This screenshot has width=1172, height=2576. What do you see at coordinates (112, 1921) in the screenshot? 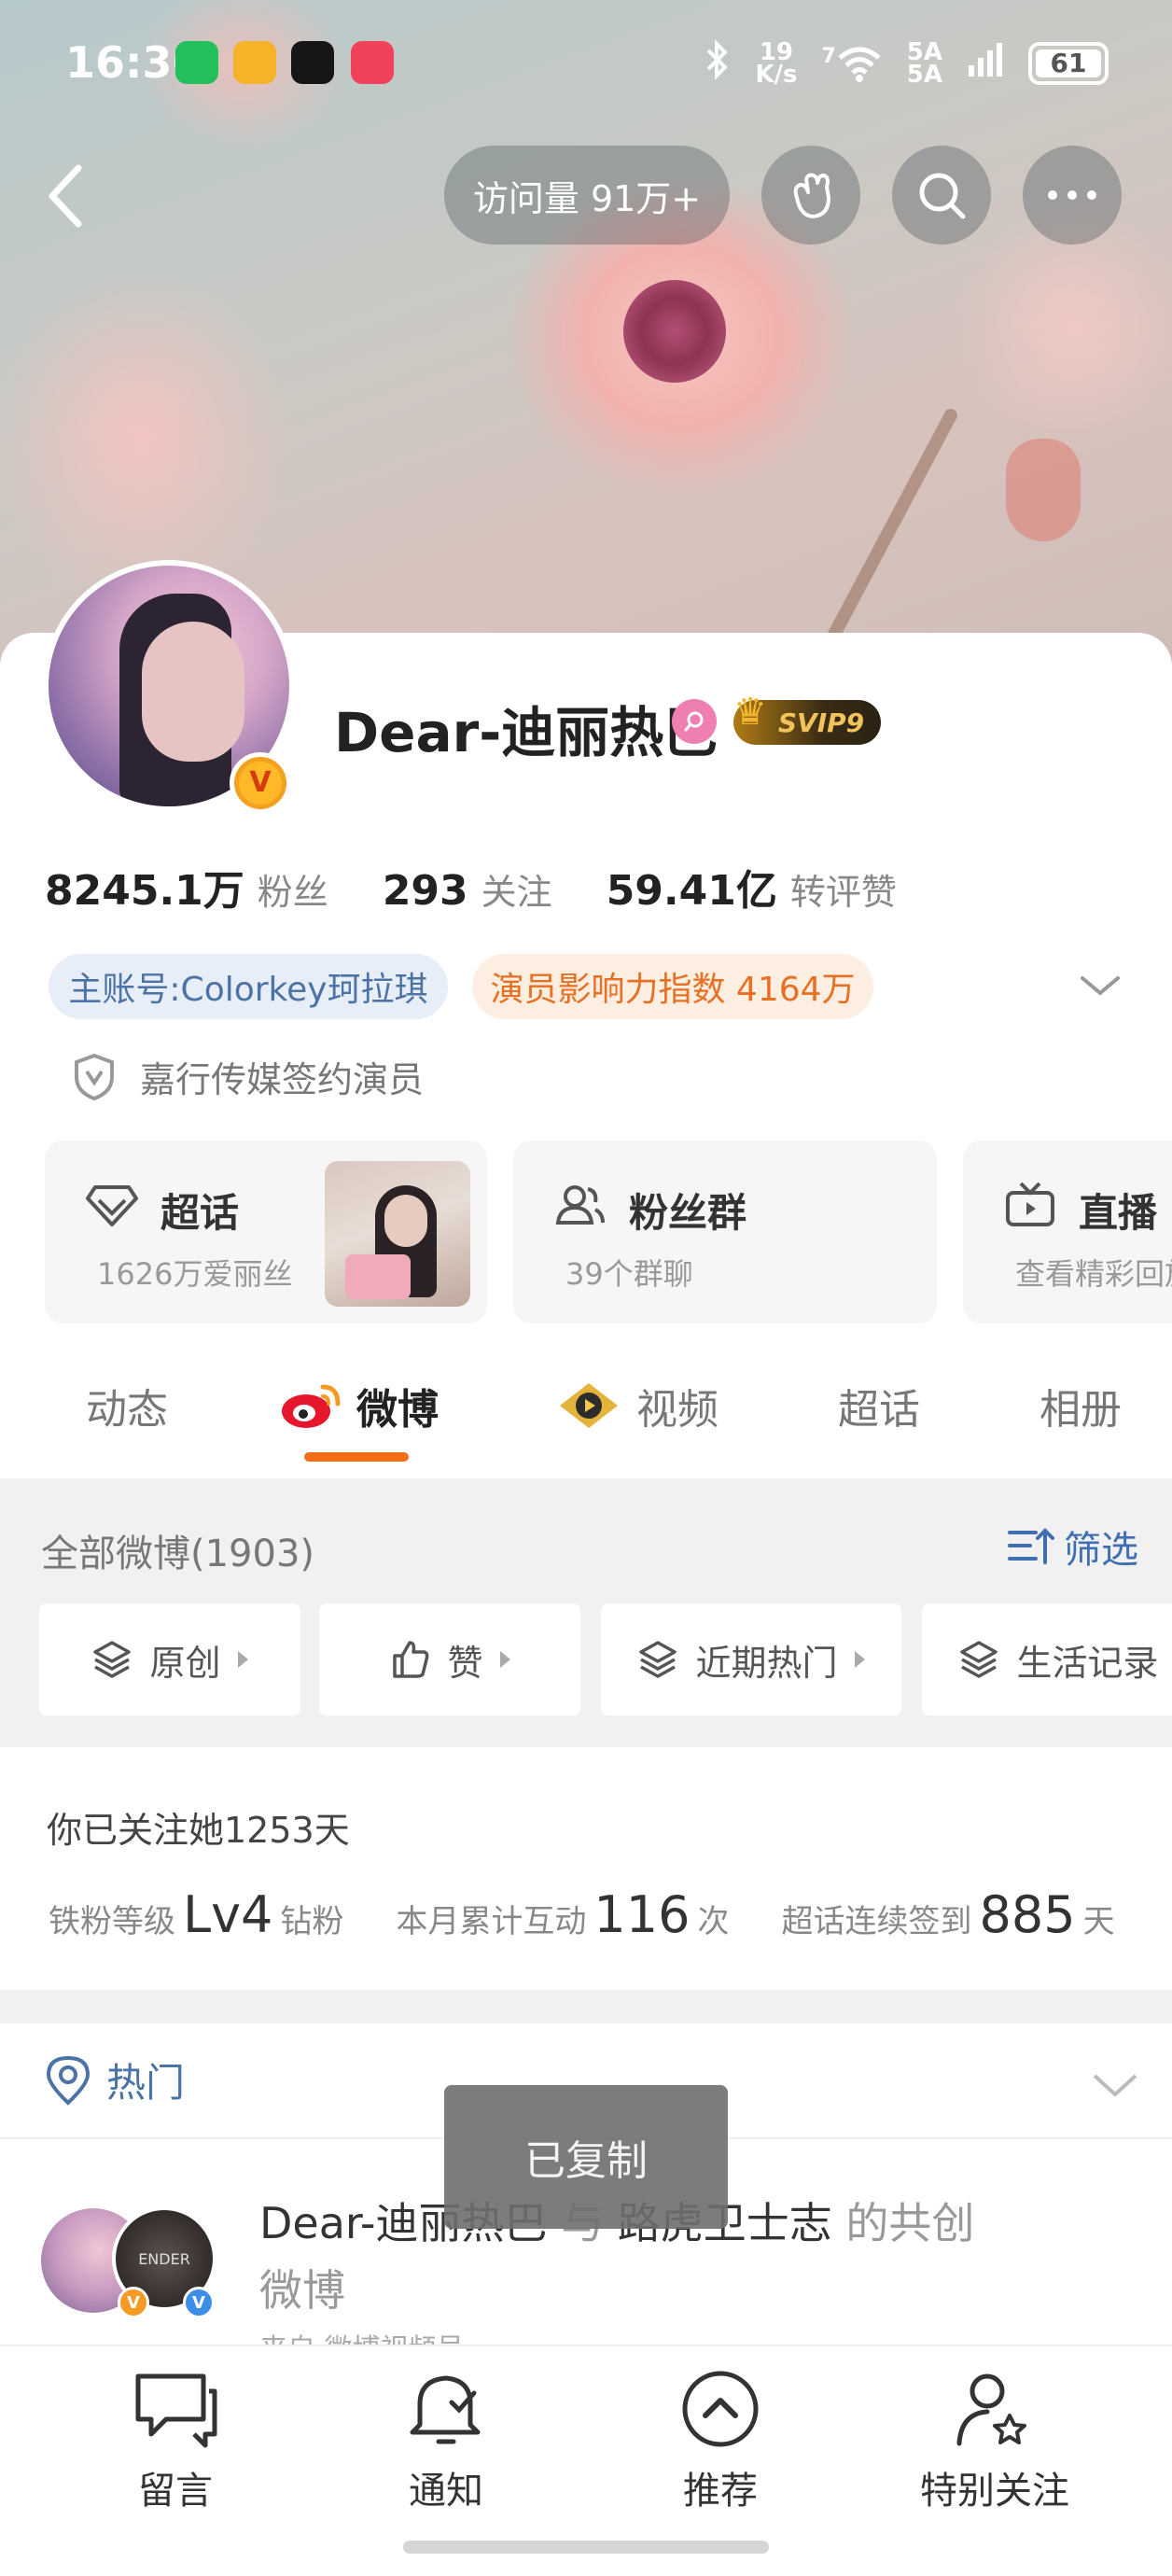
I see `fan-level-label: 铁粉等级` at bounding box center [112, 1921].